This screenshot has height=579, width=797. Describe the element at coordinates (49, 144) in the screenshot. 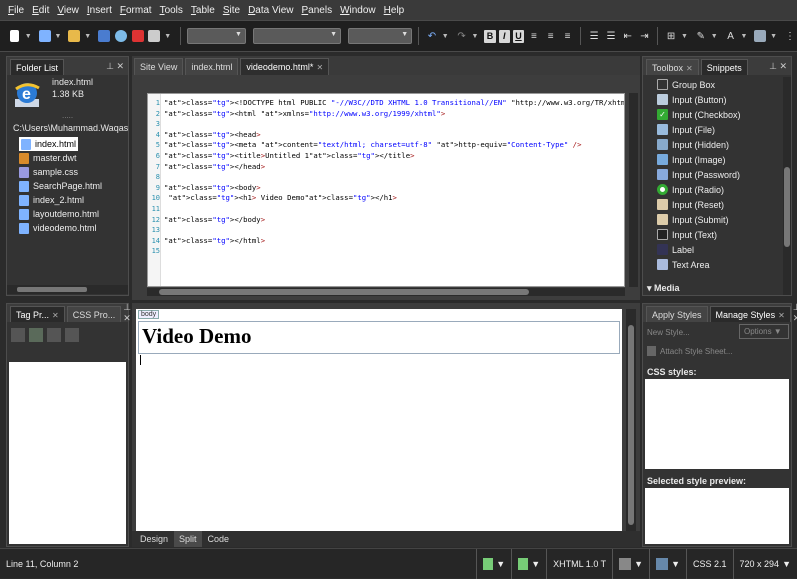

I see `file-item: index.html` at that location.